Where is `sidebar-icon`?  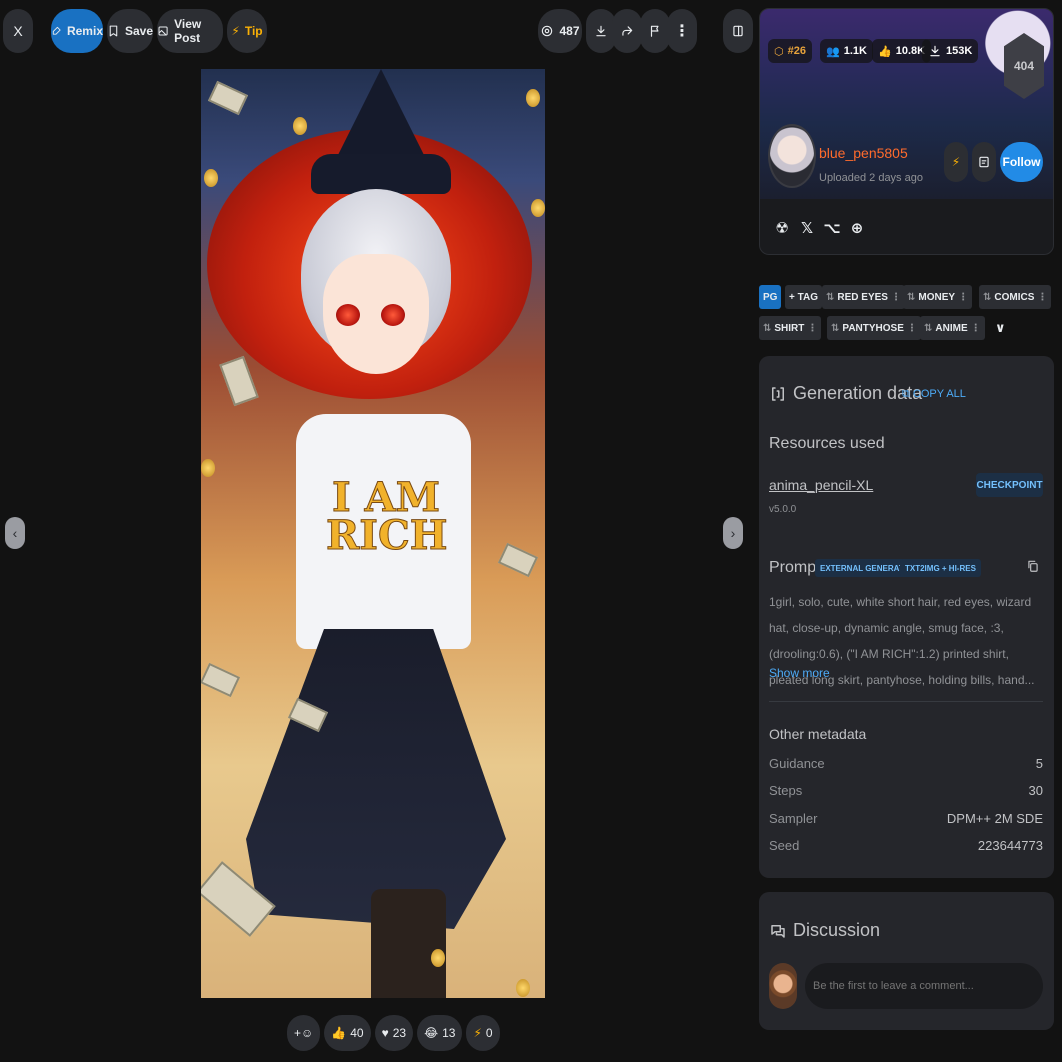 sidebar-icon is located at coordinates (738, 31).